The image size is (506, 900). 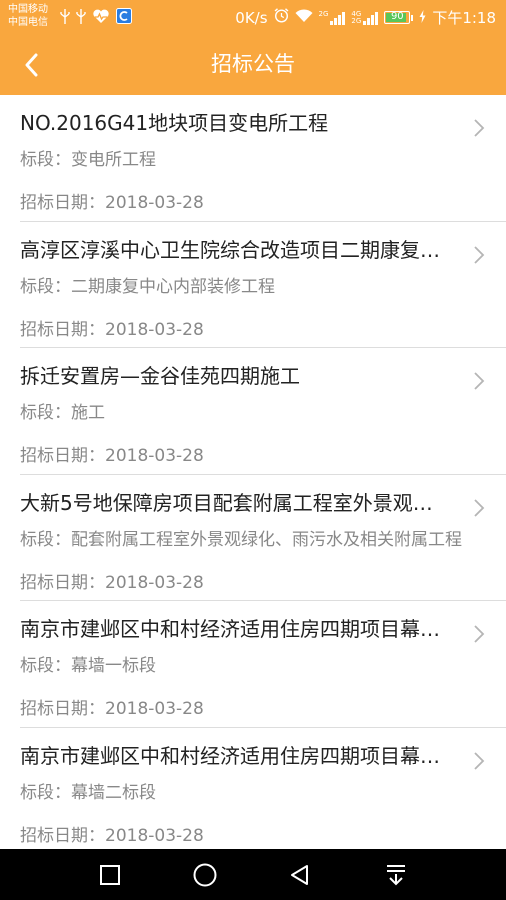 What do you see at coordinates (88, 160) in the screenshot?
I see `item-section: 标段：变电所工程` at bounding box center [88, 160].